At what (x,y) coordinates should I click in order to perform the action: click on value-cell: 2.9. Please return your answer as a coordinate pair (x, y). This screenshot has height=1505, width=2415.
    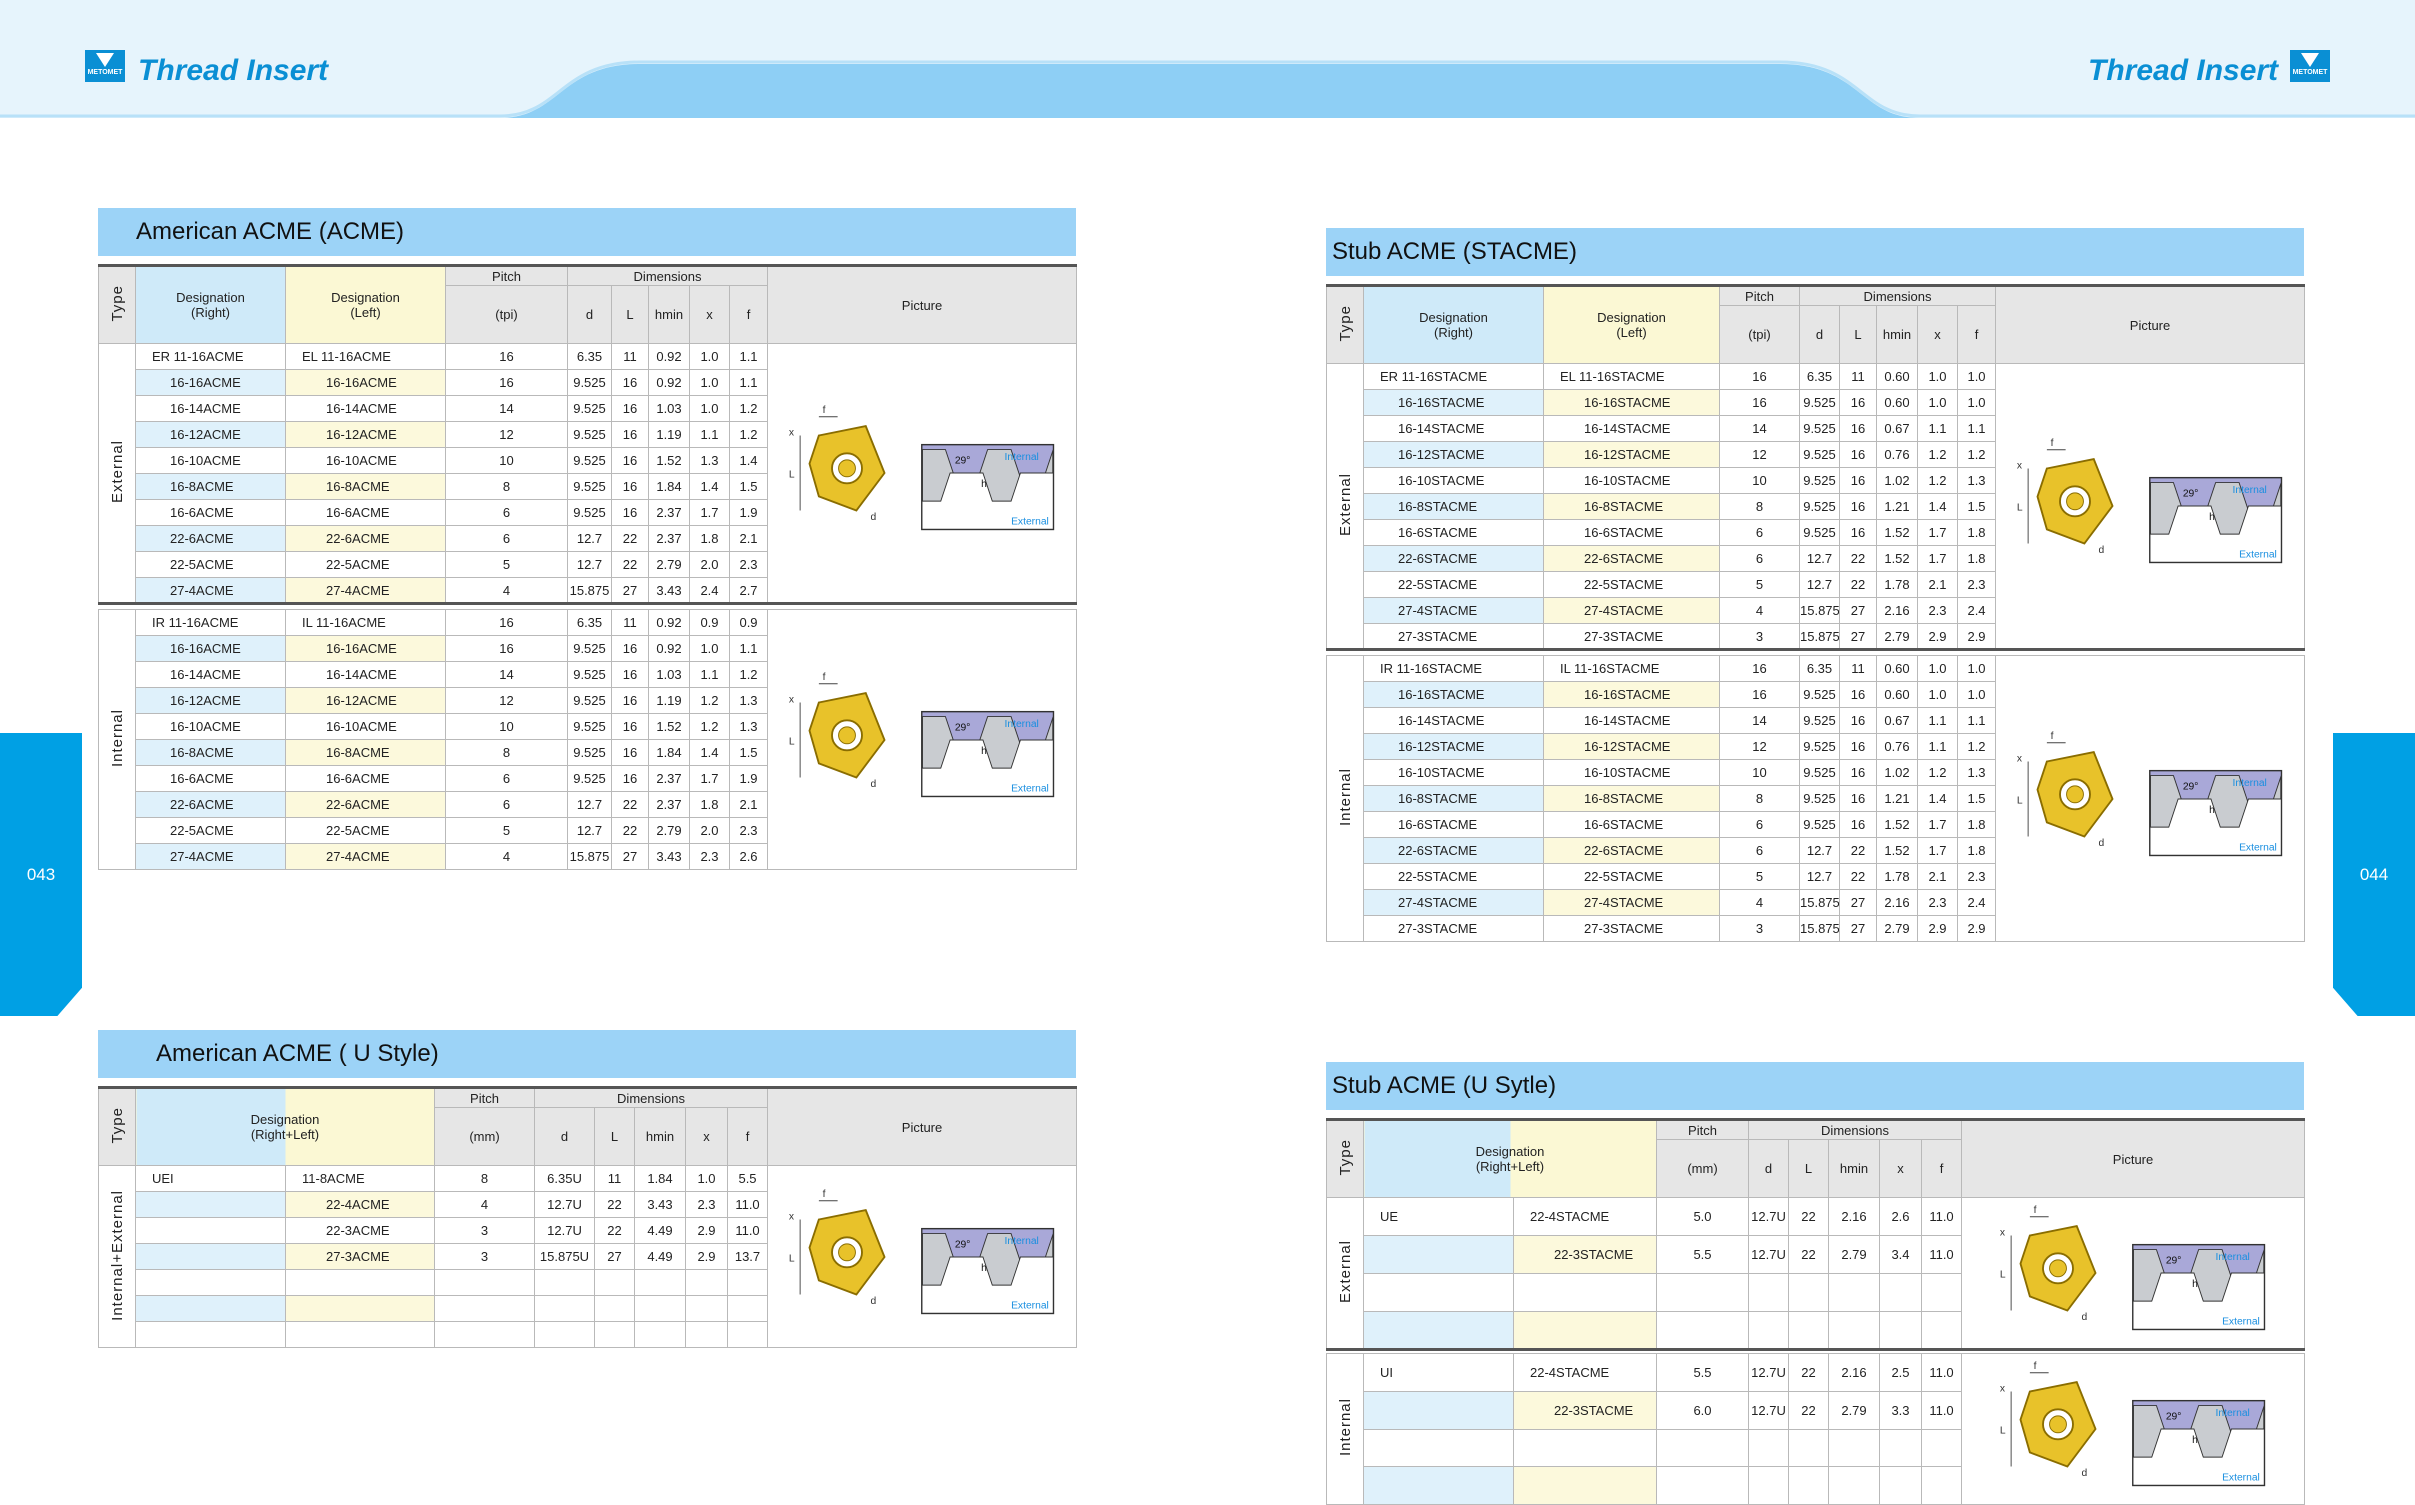
    Looking at the image, I should click on (1937, 928).